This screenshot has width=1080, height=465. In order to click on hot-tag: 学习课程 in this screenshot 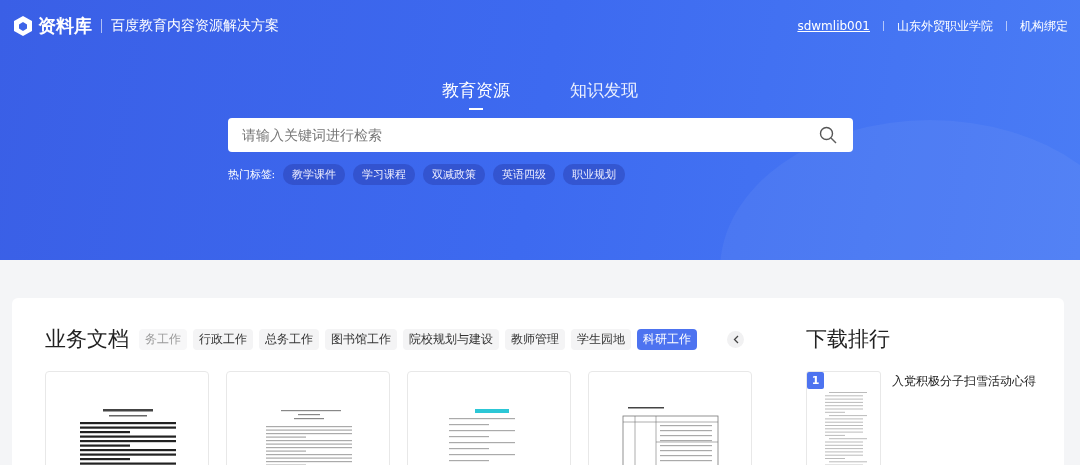, I will do `click(384, 174)`.